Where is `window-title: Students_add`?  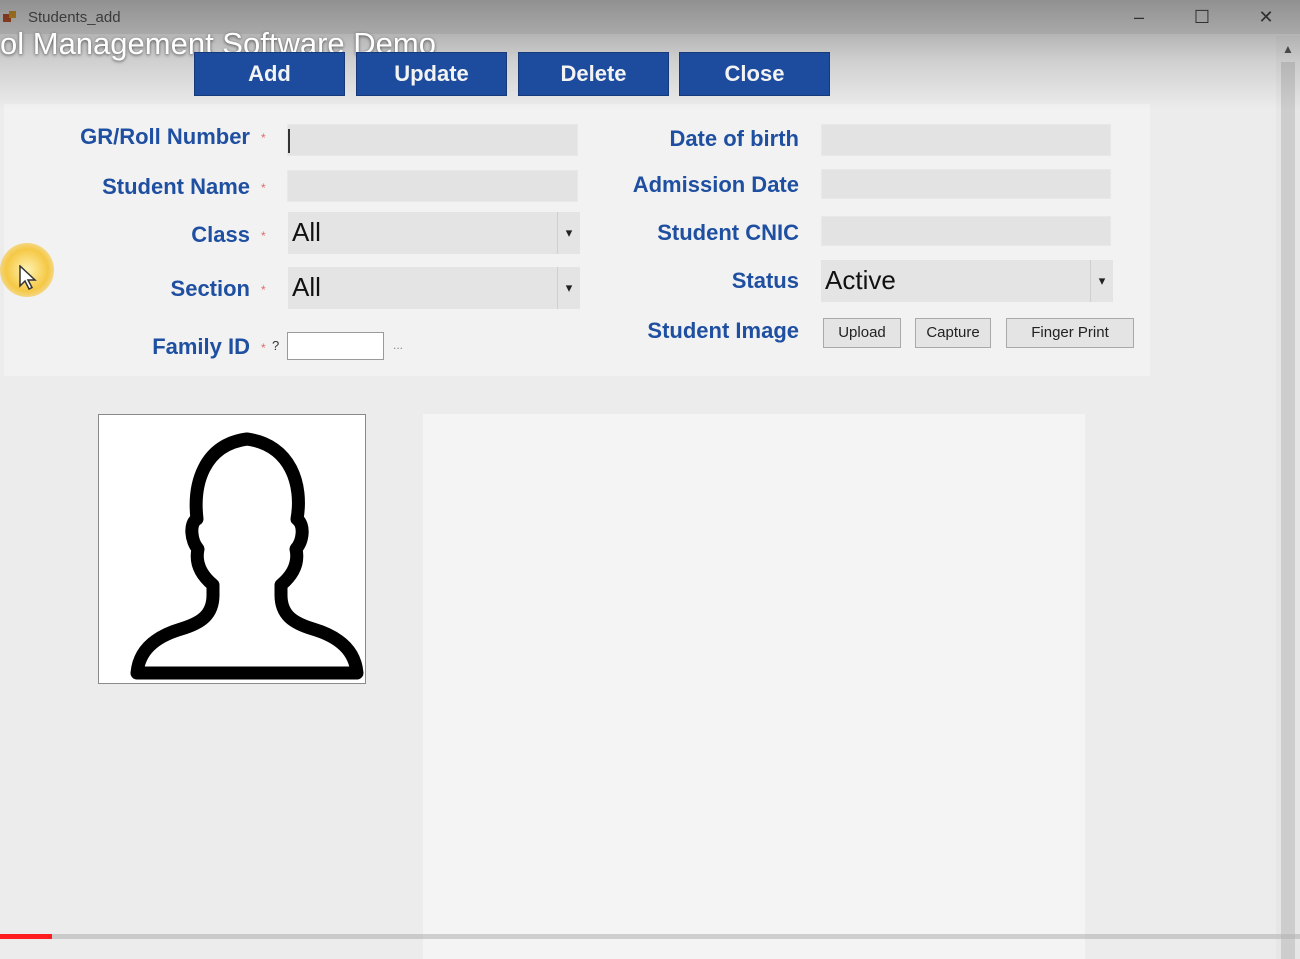 window-title: Students_add is located at coordinates (74, 17).